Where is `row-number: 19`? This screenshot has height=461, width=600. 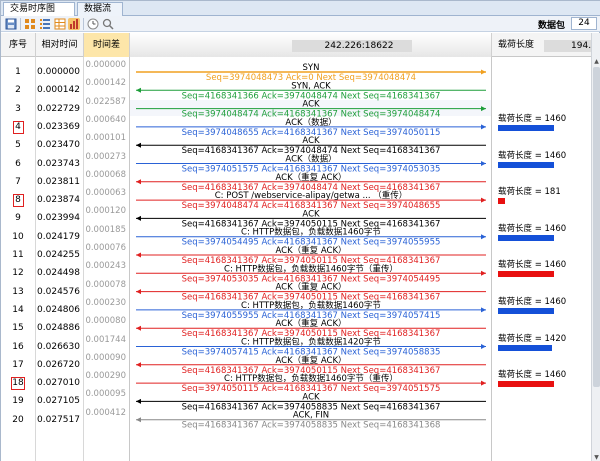 row-number: 19 is located at coordinates (18, 401).